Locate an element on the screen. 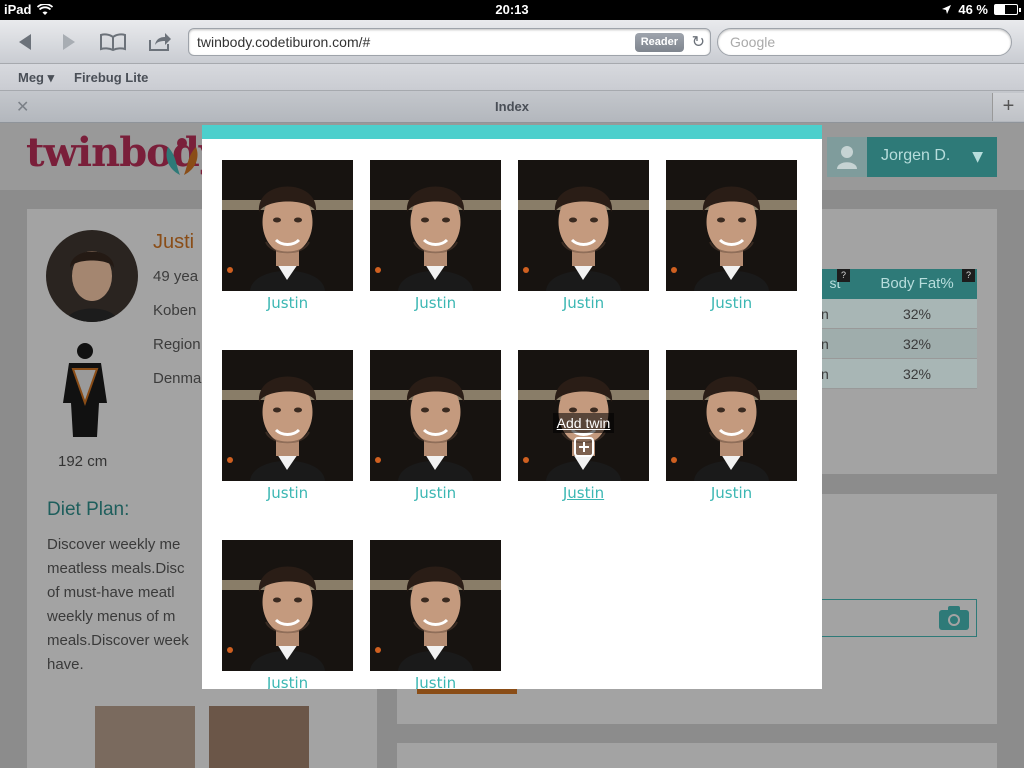  profile-name: Justi is located at coordinates (174, 242).